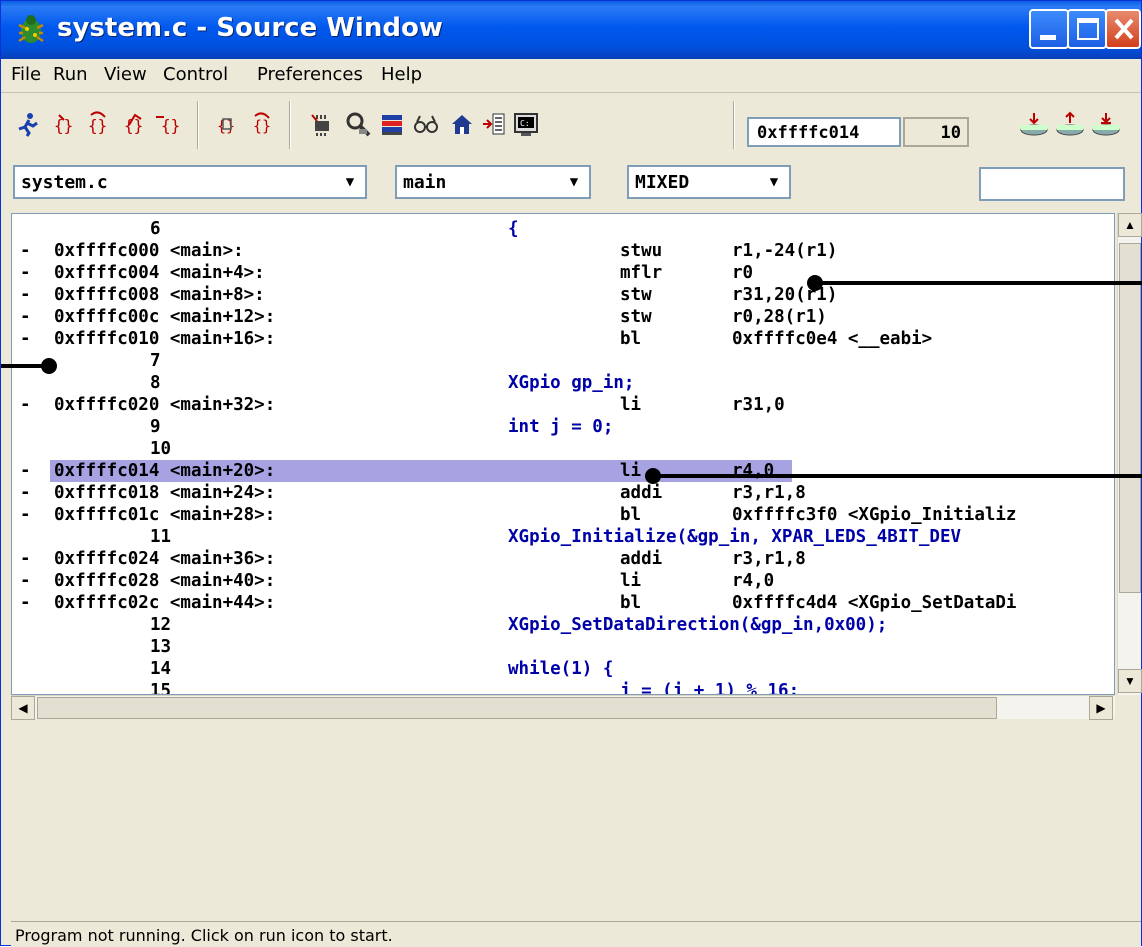 The height and width of the screenshot is (947, 1142). I want to click on asm-address: 0xffffc000 <main>:, so click(149, 251).